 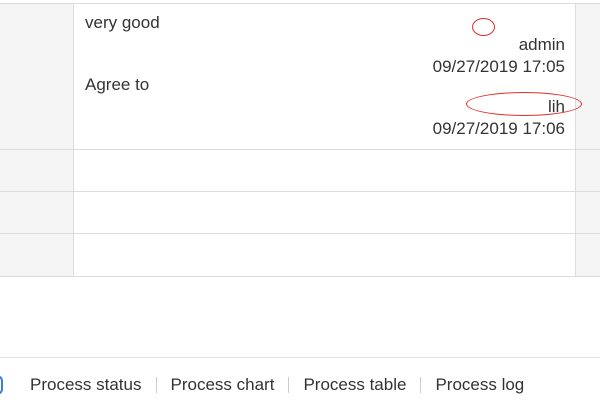 What do you see at coordinates (541, 44) in the screenshot?
I see `comment-user: admin` at bounding box center [541, 44].